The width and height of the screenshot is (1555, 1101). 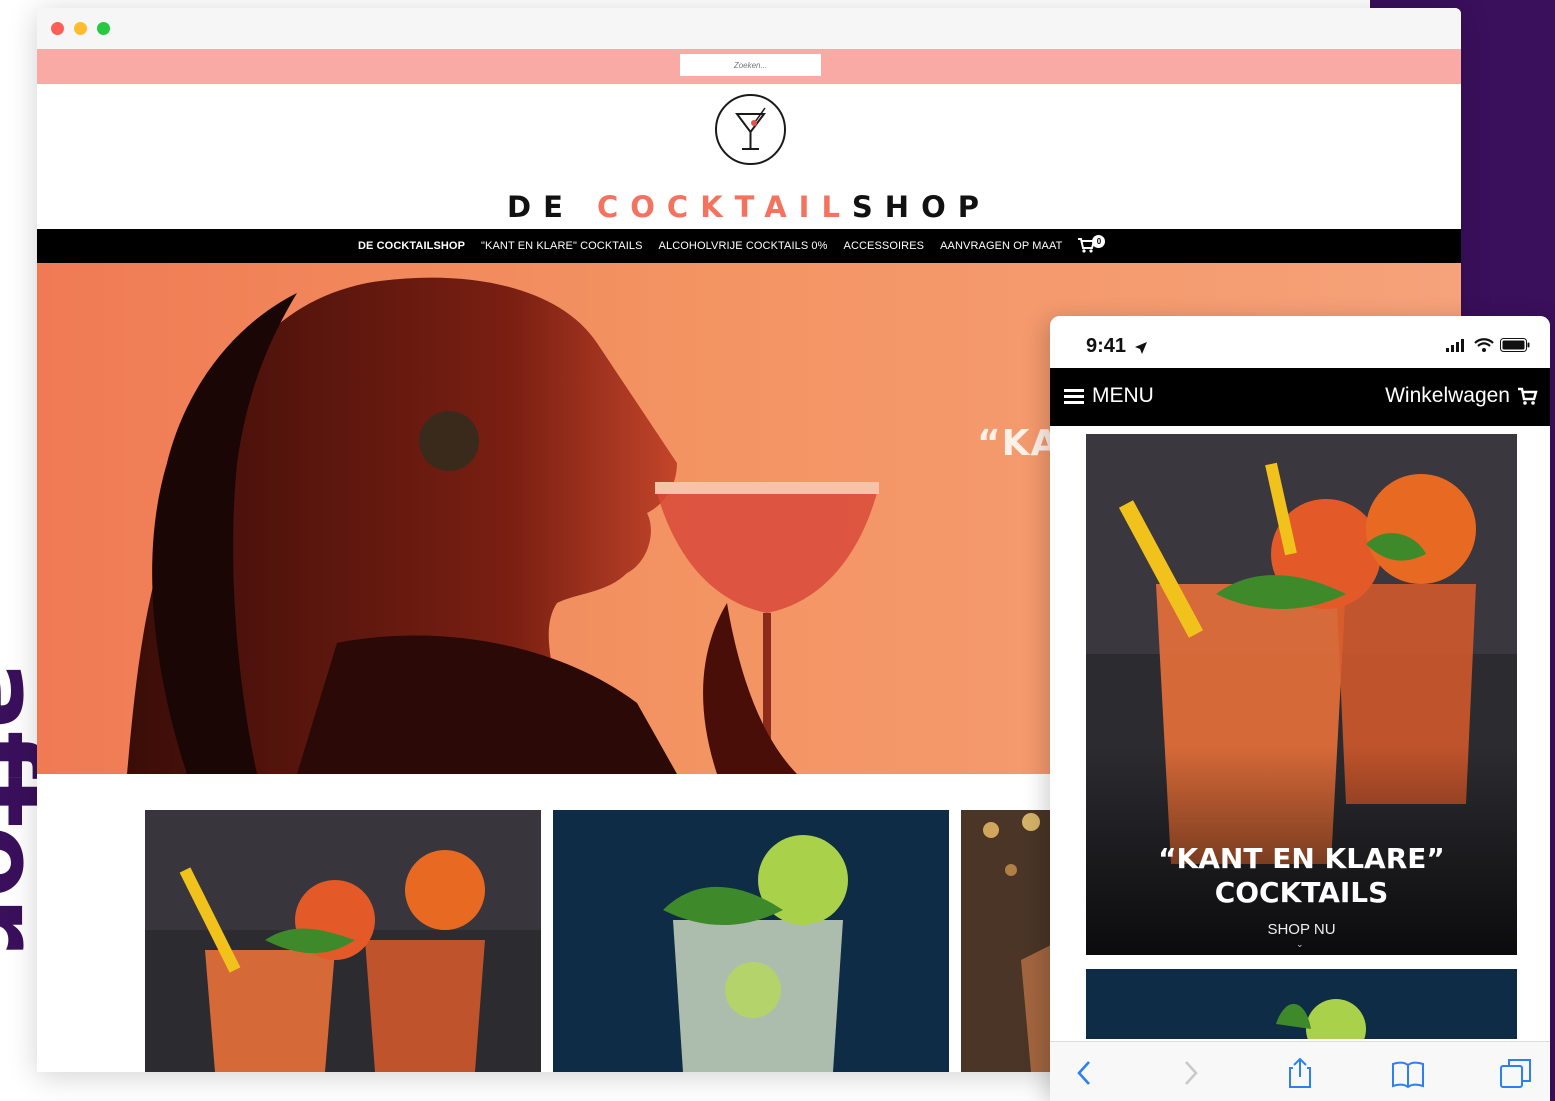 What do you see at coordinates (1301, 694) in the screenshot?
I see `product-card-kant-en-klare: “KANT EN KLARE” COCKTAILS SHOP NU ⌄` at bounding box center [1301, 694].